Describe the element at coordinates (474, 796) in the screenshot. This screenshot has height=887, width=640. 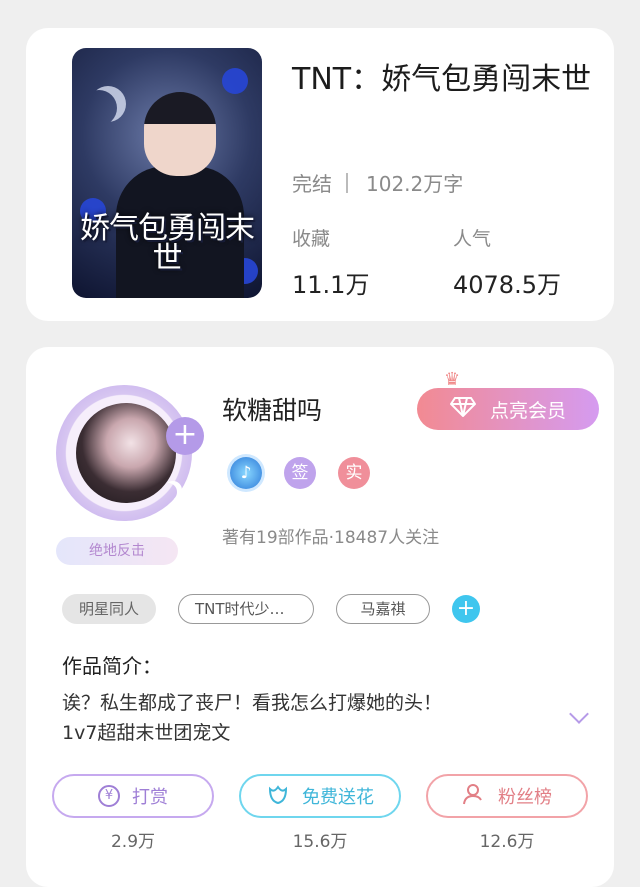
I see `user-icon` at that location.